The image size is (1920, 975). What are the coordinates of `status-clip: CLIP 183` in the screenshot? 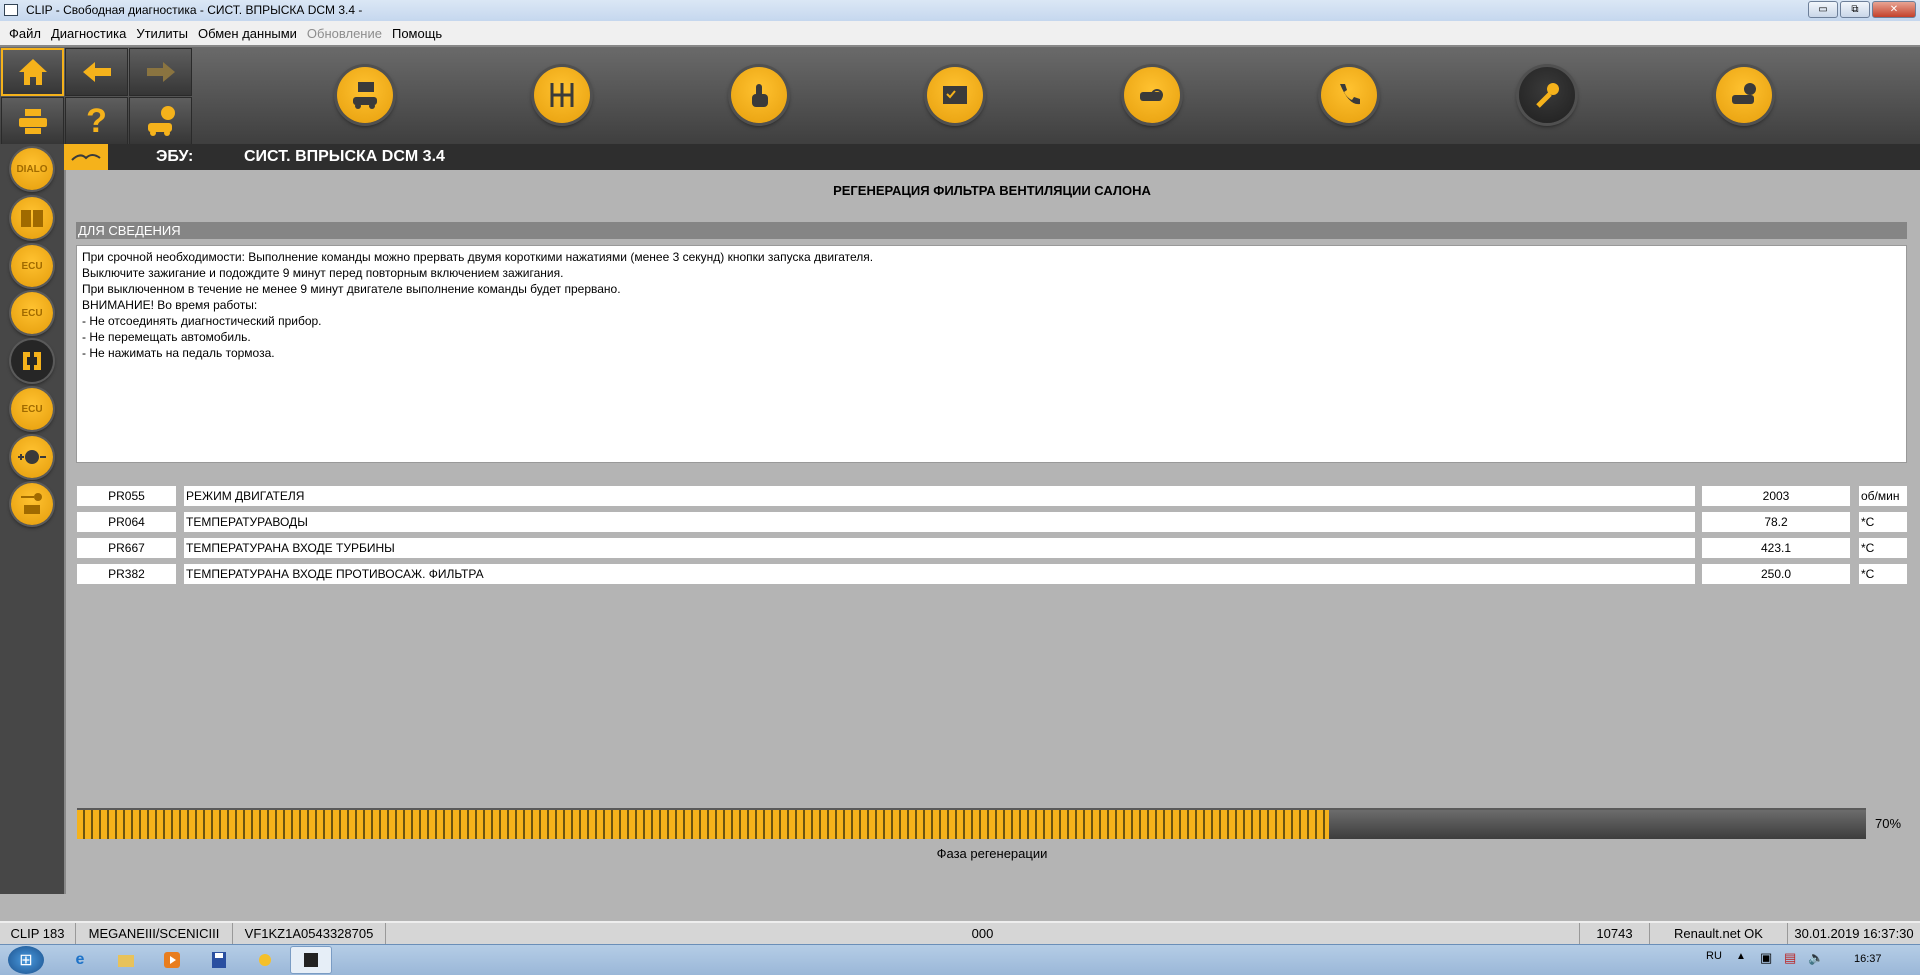 It's located at (38, 933).